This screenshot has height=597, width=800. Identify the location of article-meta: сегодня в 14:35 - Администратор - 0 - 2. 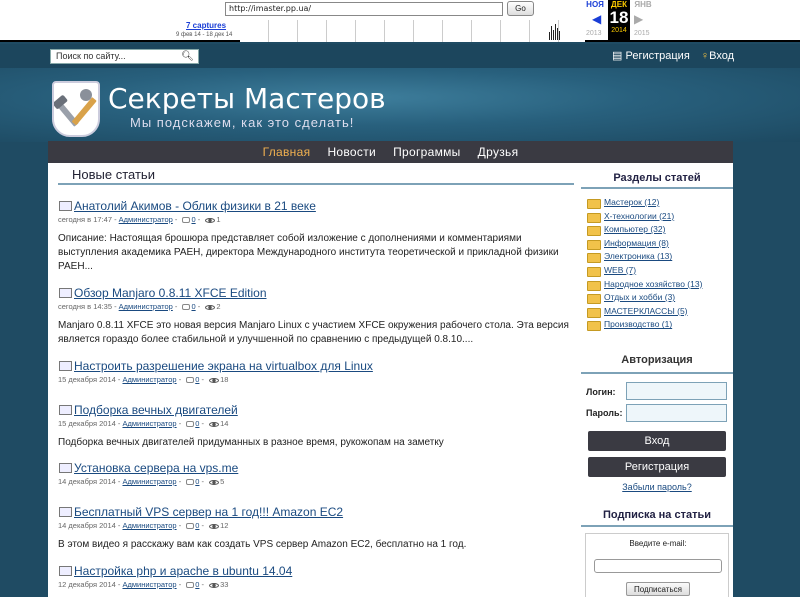
(139, 306).